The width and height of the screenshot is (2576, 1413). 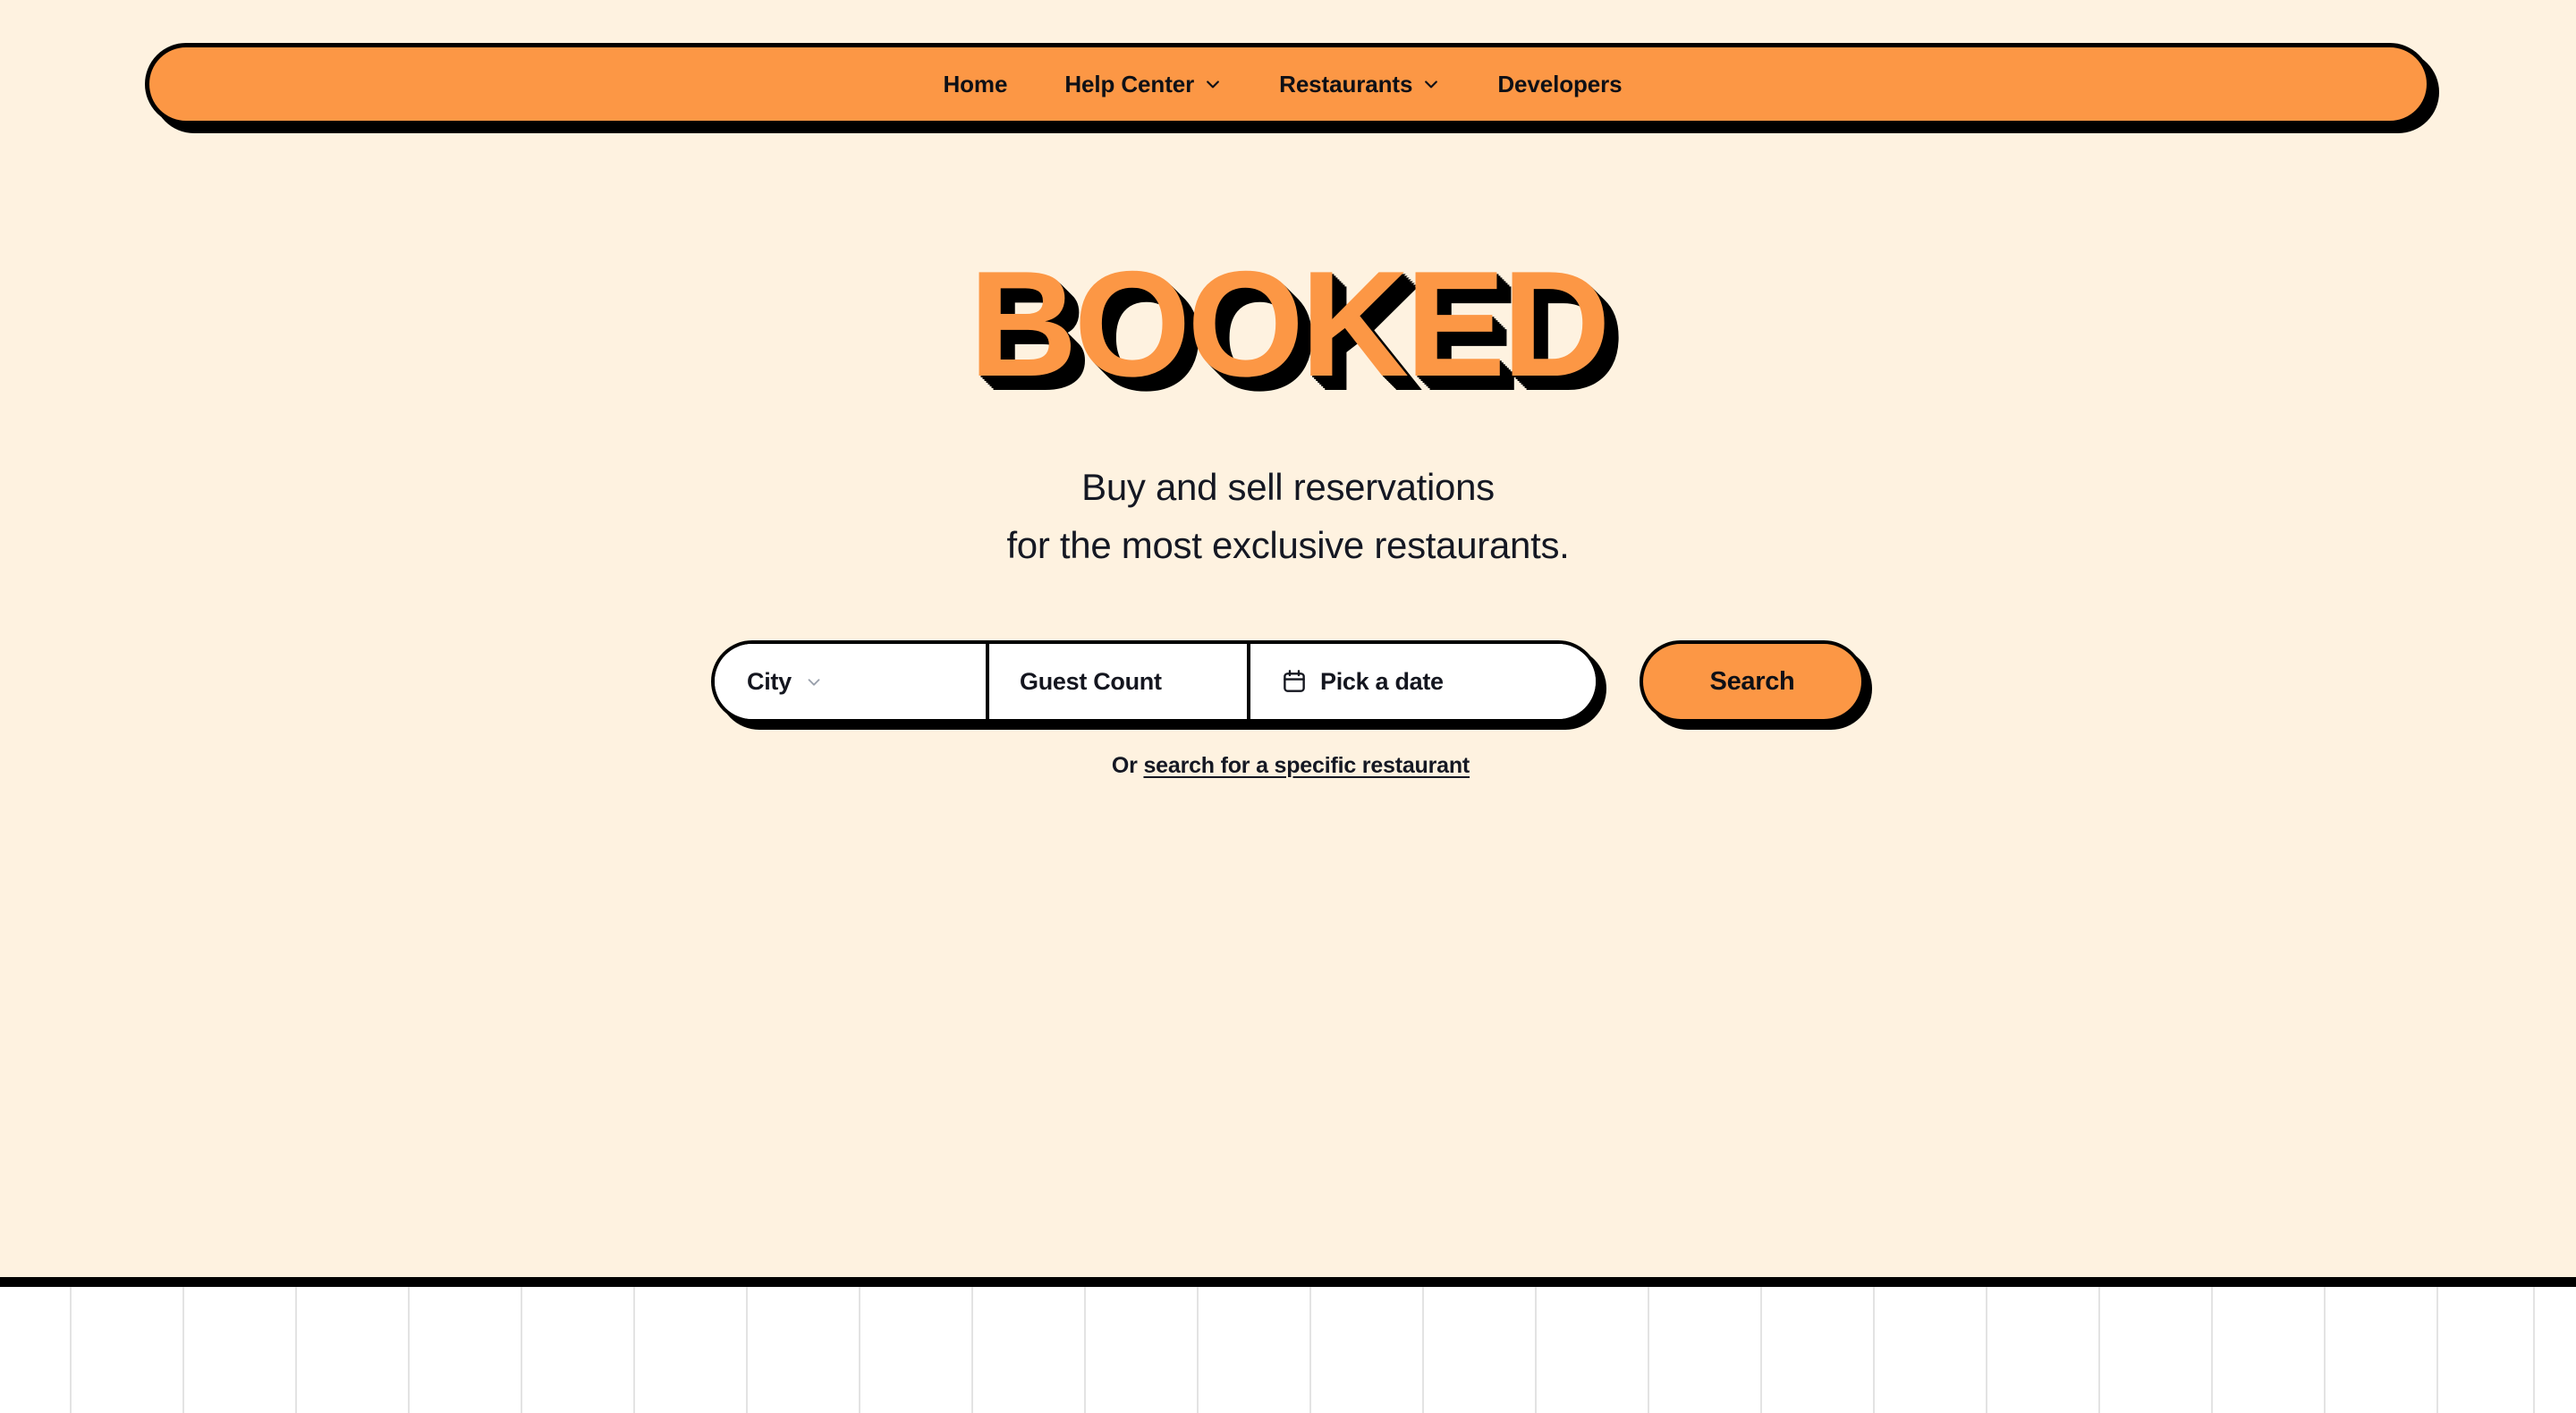 I want to click on guest-count-input: Guest Count, so click(x=1116, y=682).